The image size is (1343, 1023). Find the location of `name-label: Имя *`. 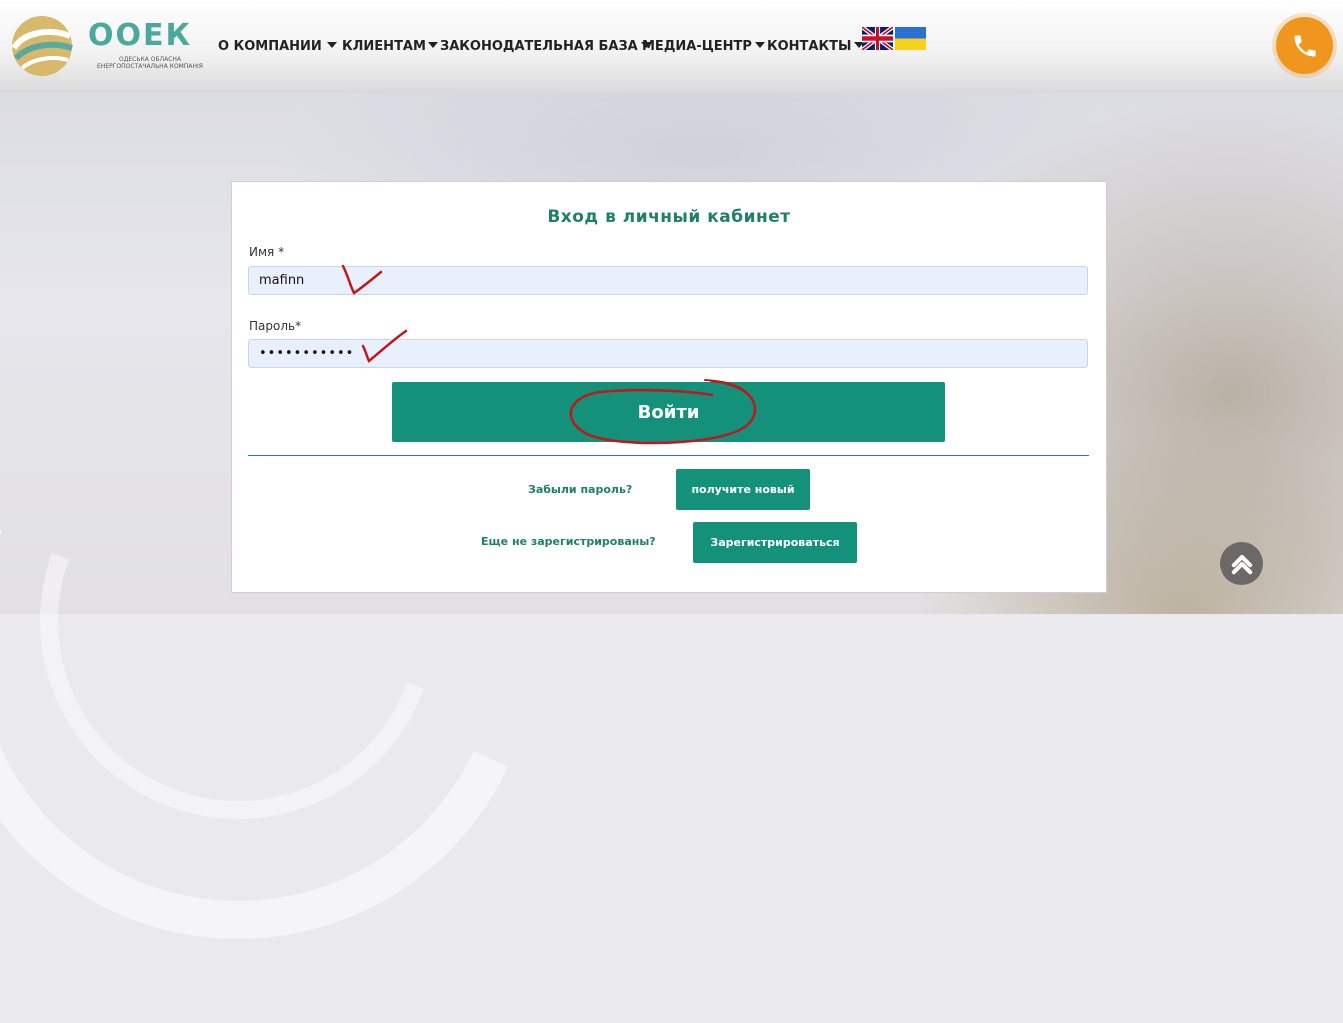

name-label: Имя * is located at coordinates (267, 252).